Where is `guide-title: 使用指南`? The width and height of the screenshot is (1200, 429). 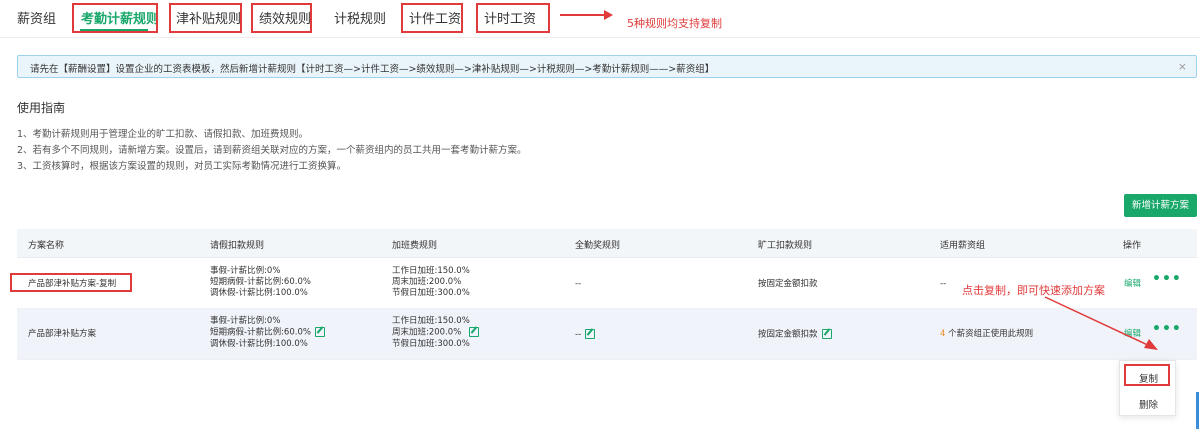 guide-title: 使用指南 is located at coordinates (41, 108).